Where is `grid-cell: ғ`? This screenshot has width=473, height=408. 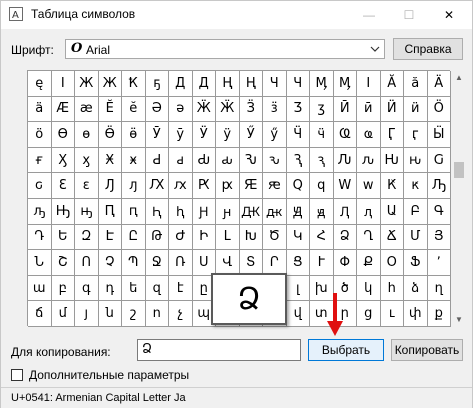 grid-cell: ғ is located at coordinates (40, 160).